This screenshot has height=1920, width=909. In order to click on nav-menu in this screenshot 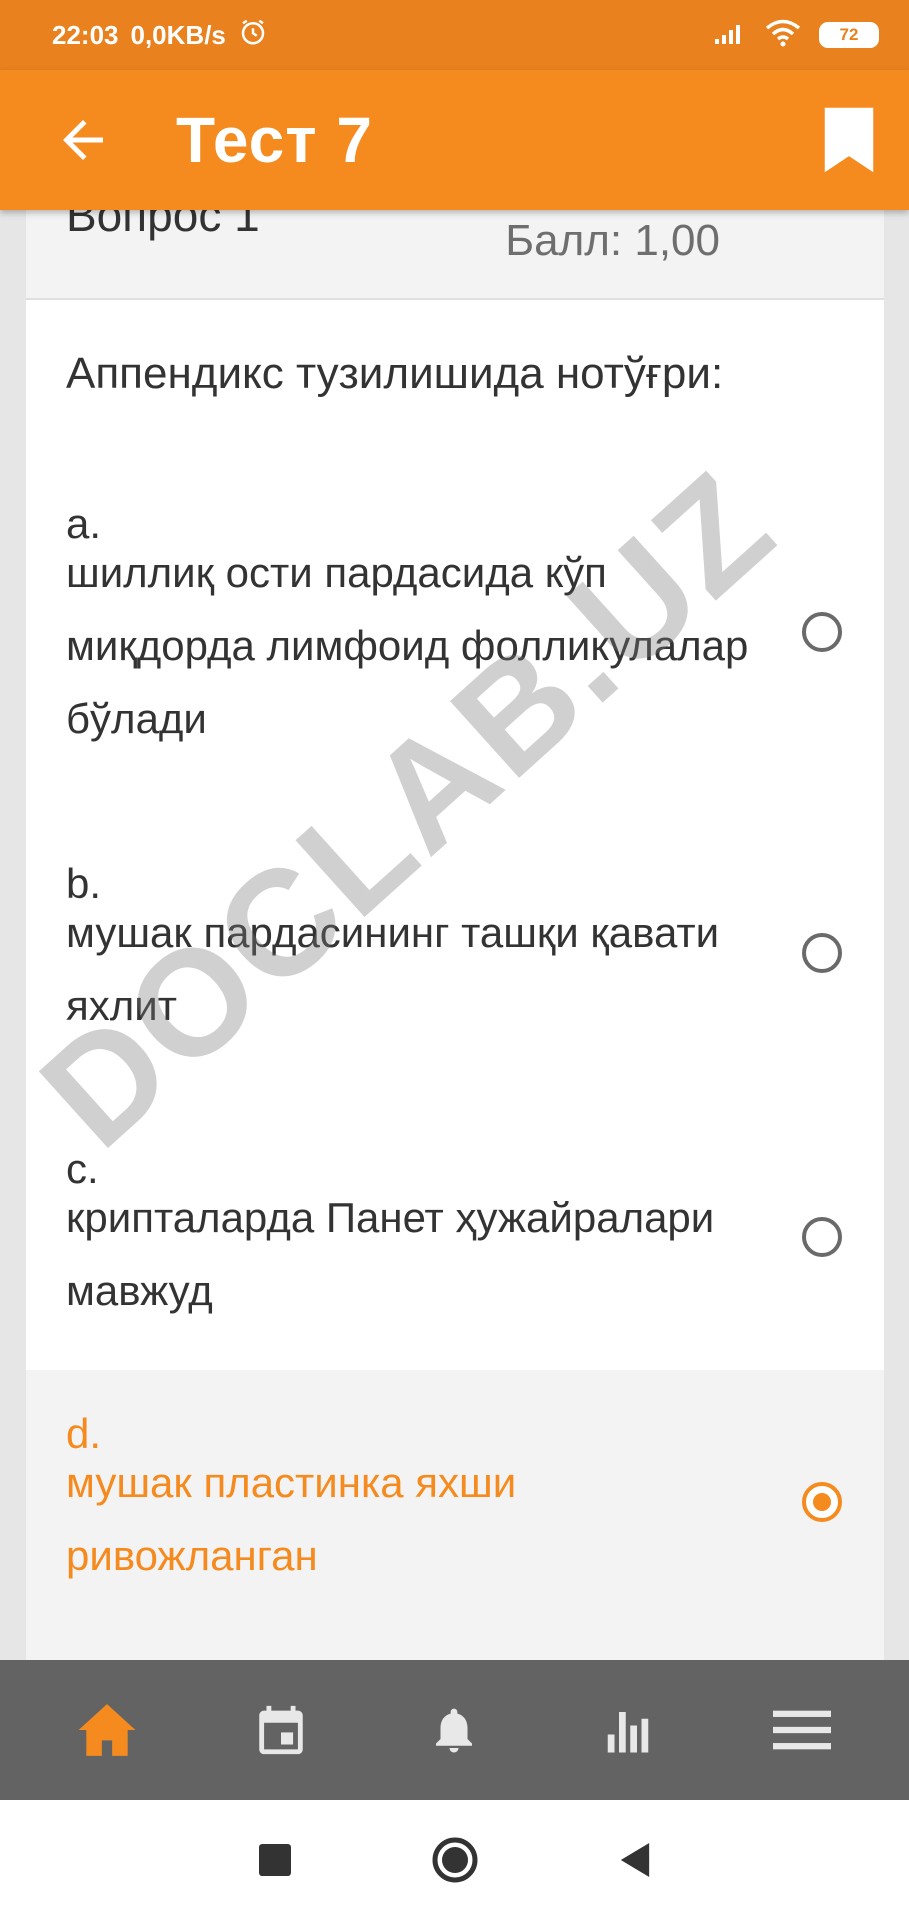, I will do `click(802, 1730)`.